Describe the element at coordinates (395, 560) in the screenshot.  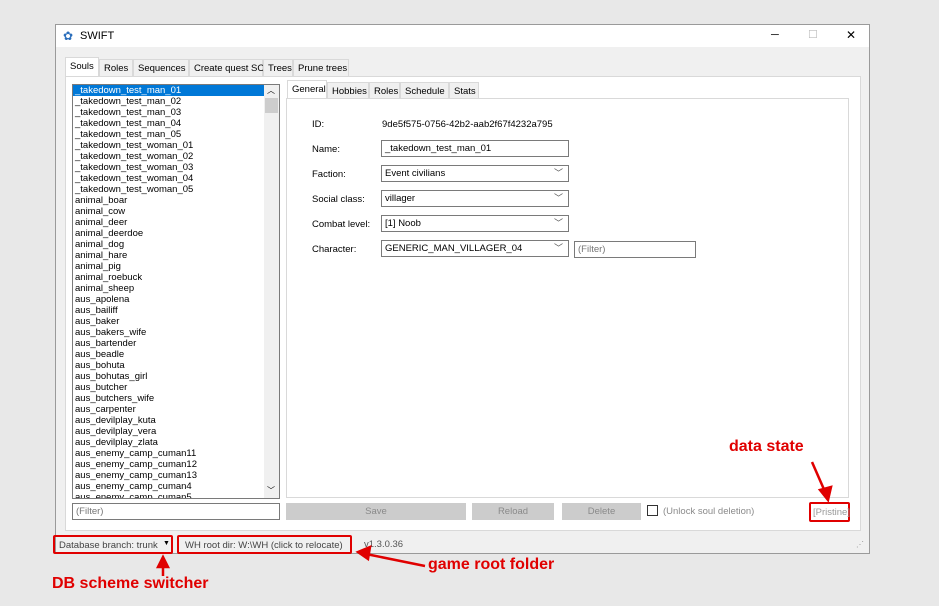
I see `arrow-game-root` at that location.